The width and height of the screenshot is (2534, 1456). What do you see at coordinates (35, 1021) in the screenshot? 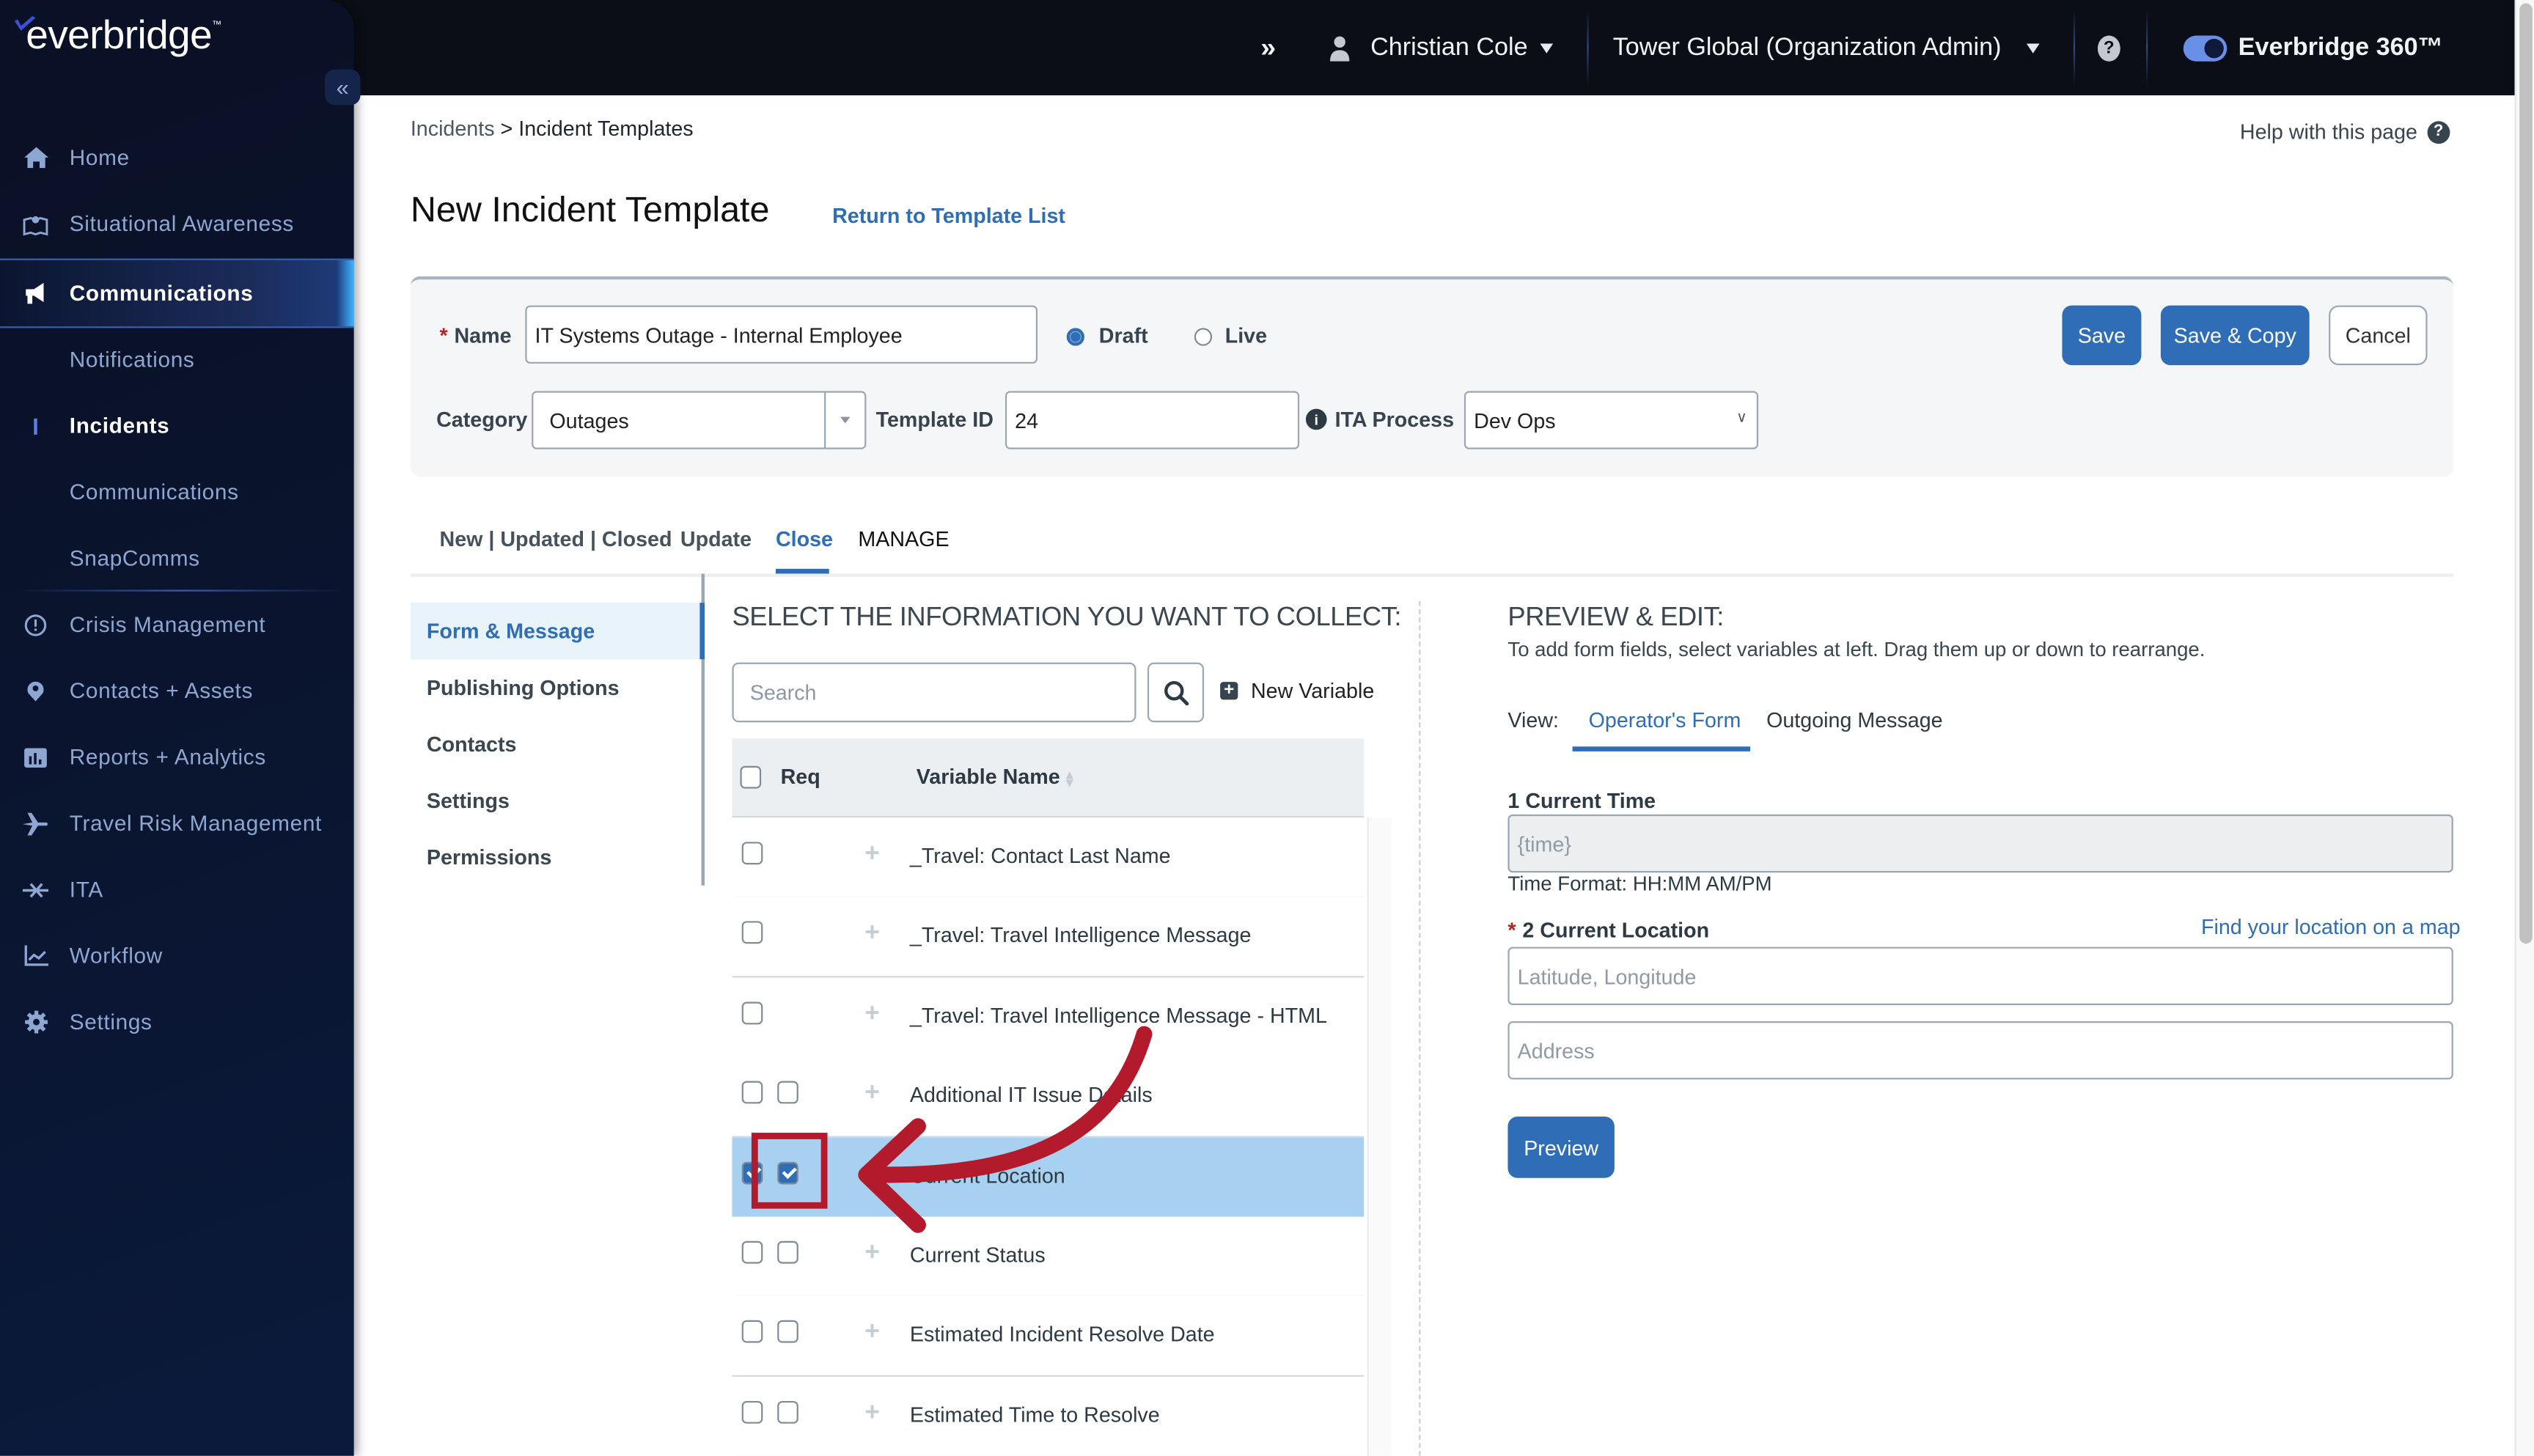
I see `gear-icon` at bounding box center [35, 1021].